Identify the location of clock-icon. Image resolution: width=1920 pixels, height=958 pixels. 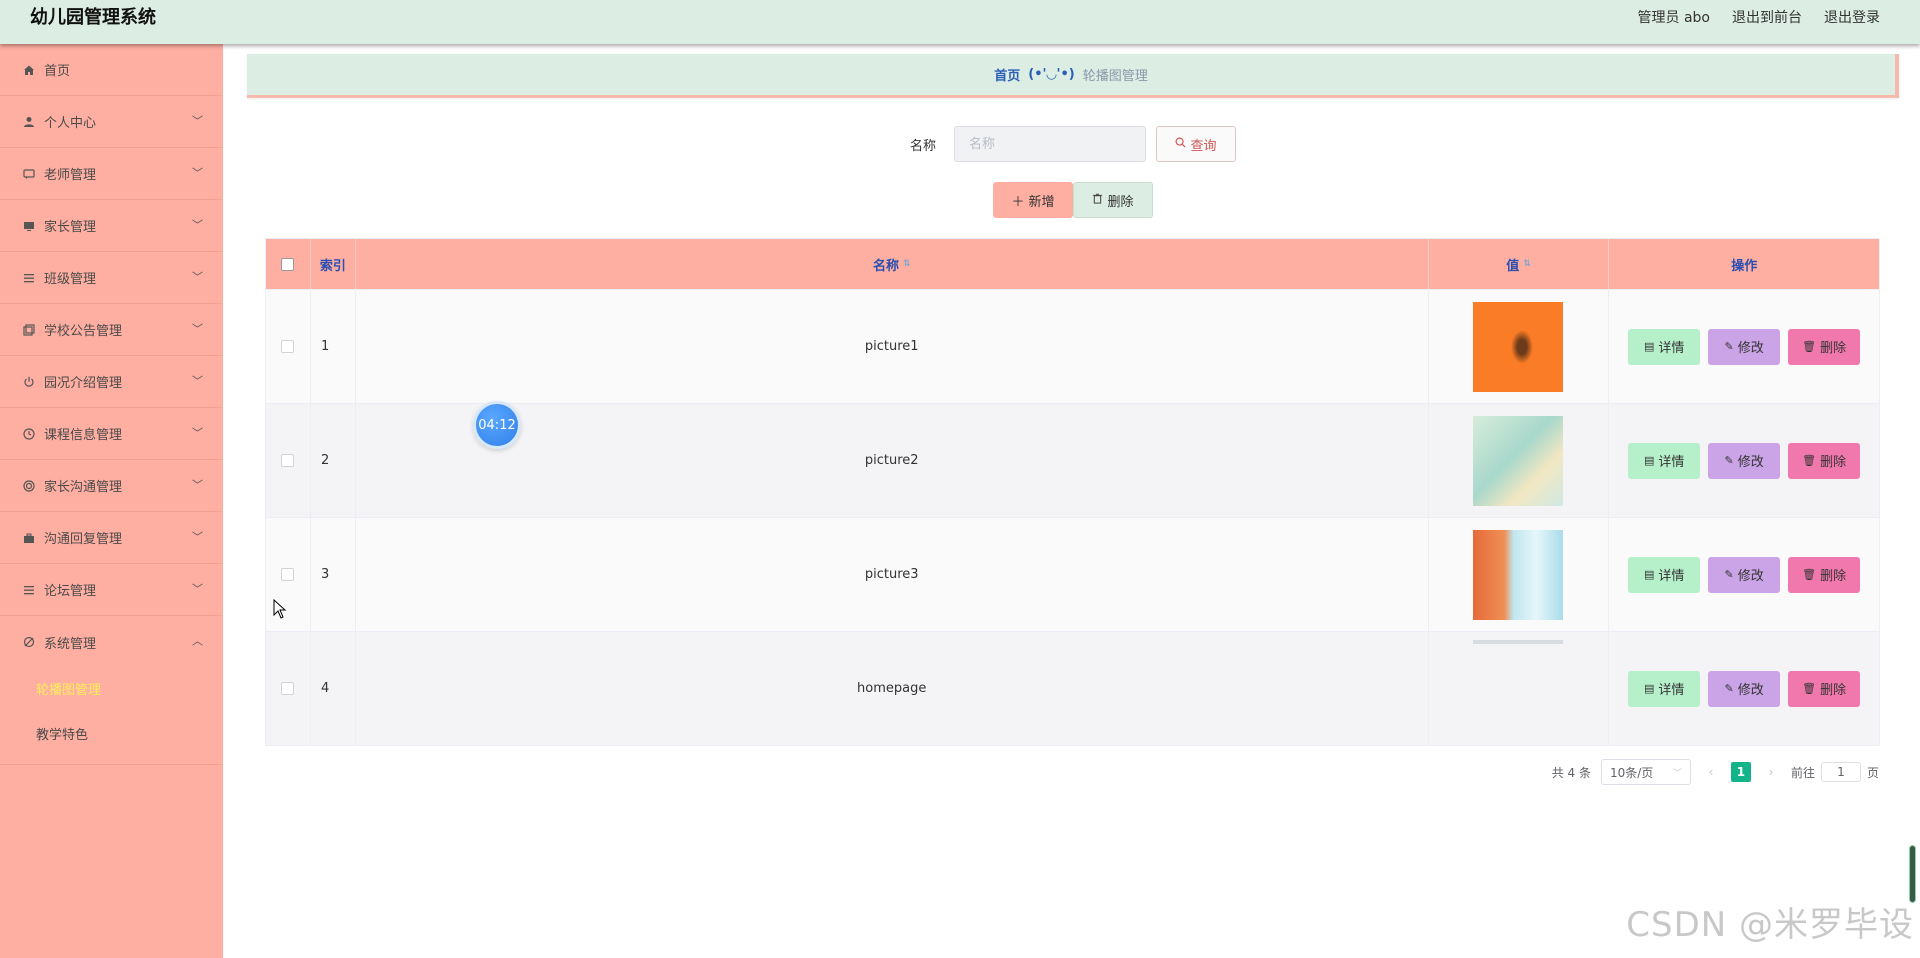
(29, 434).